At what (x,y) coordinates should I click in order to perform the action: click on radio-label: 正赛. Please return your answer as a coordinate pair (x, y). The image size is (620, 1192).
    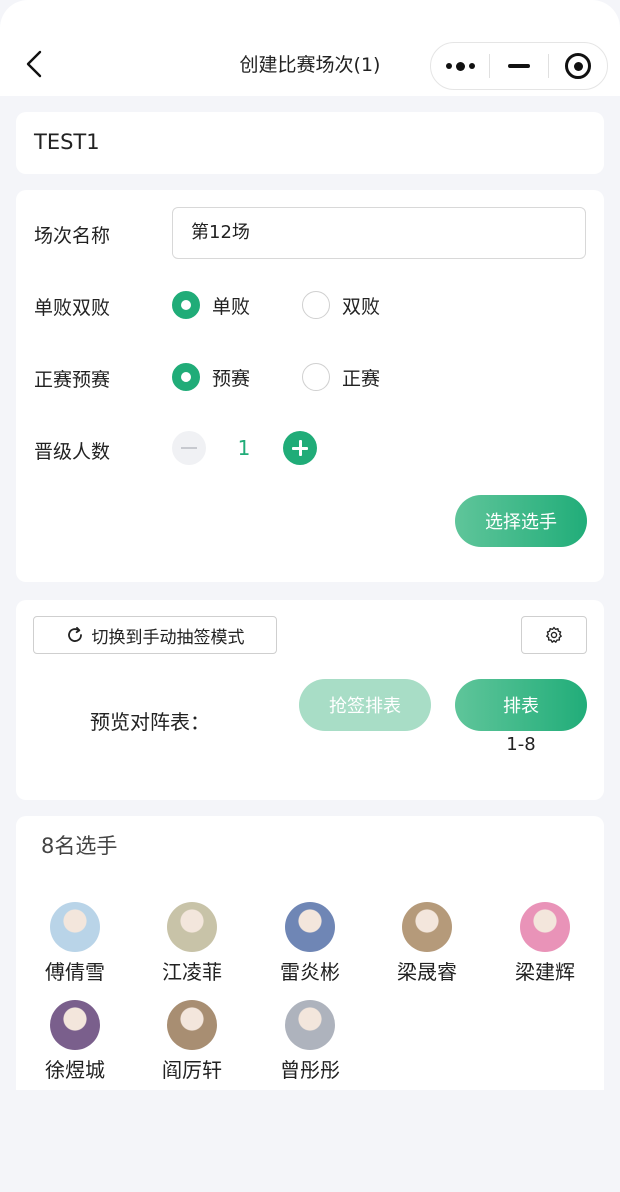
    Looking at the image, I should click on (361, 378).